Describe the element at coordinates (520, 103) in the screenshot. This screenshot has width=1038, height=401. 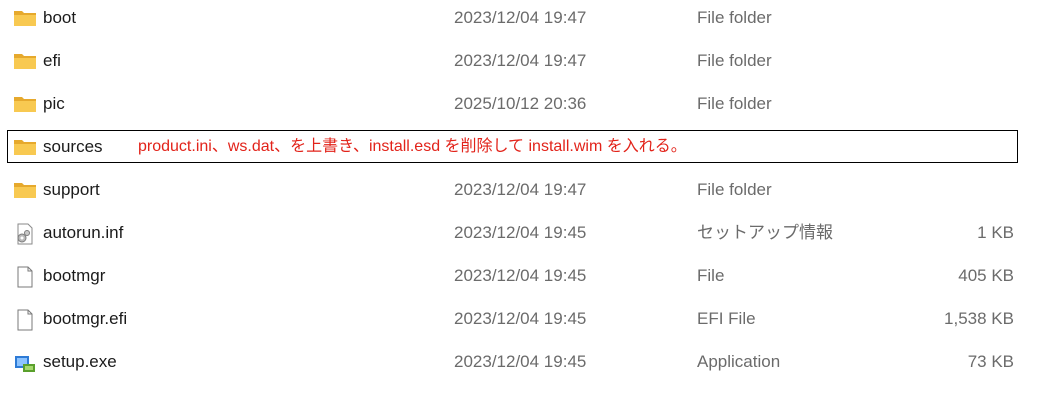
I see `file-date: 2025/10/12 20:36` at that location.